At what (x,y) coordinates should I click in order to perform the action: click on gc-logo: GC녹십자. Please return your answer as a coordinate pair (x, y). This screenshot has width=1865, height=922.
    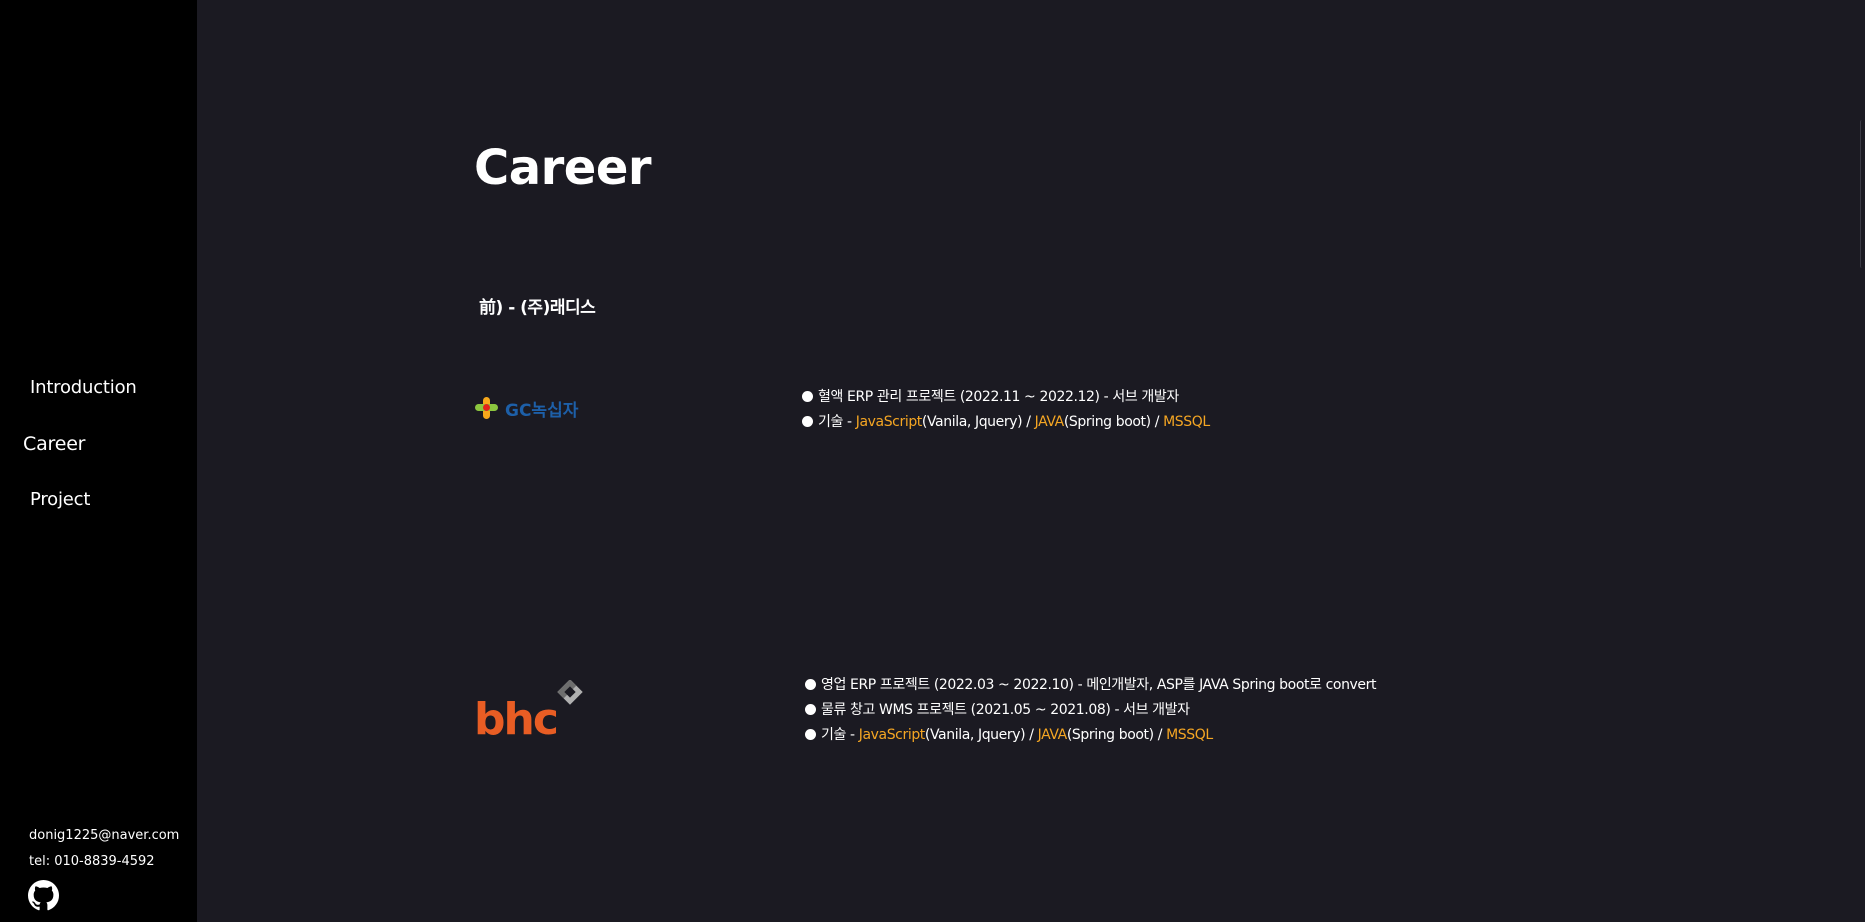
    Looking at the image, I should click on (527, 409).